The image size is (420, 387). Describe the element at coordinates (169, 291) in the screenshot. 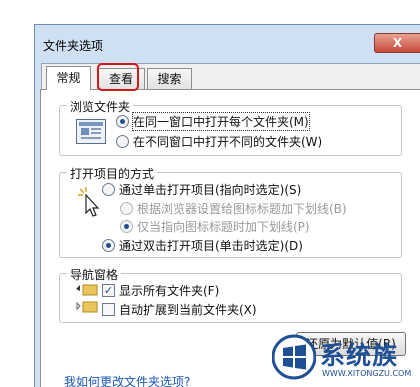

I see `show-all-folders-label: 显示所有文件夹(F)` at that location.